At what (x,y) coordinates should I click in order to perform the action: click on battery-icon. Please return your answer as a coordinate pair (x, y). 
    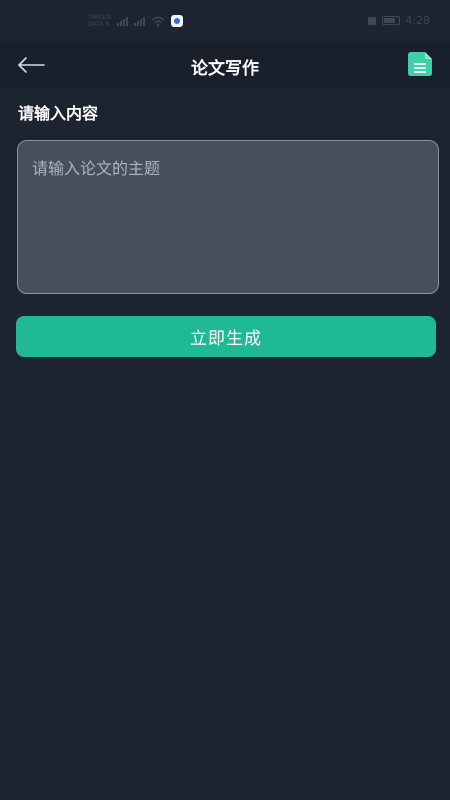
    Looking at the image, I should click on (391, 20).